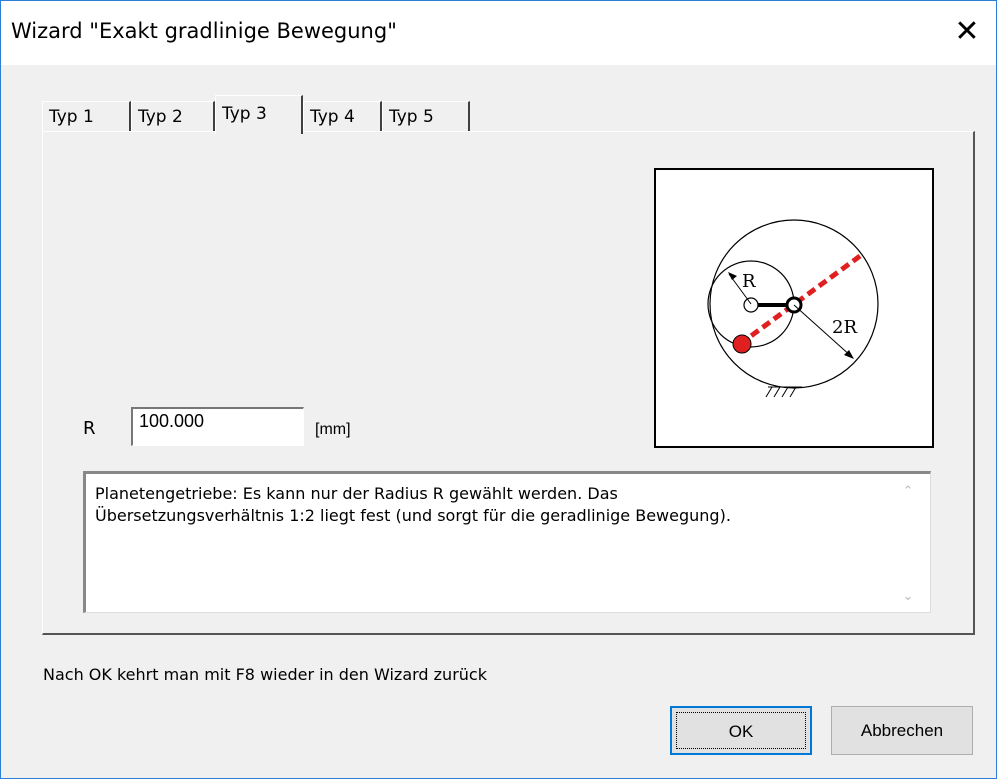 Image resolution: width=997 pixels, height=779 pixels. I want to click on planet-center-point, so click(751, 305).